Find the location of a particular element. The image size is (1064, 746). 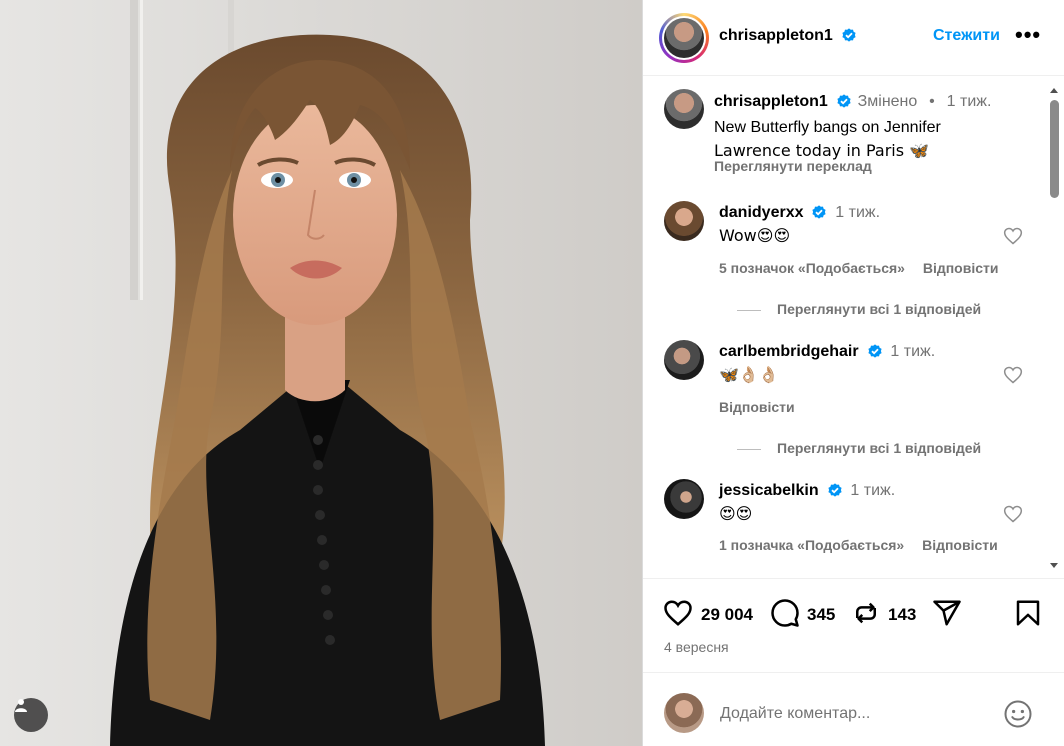

author-username-text: chrisappleton1 is located at coordinates (776, 35).